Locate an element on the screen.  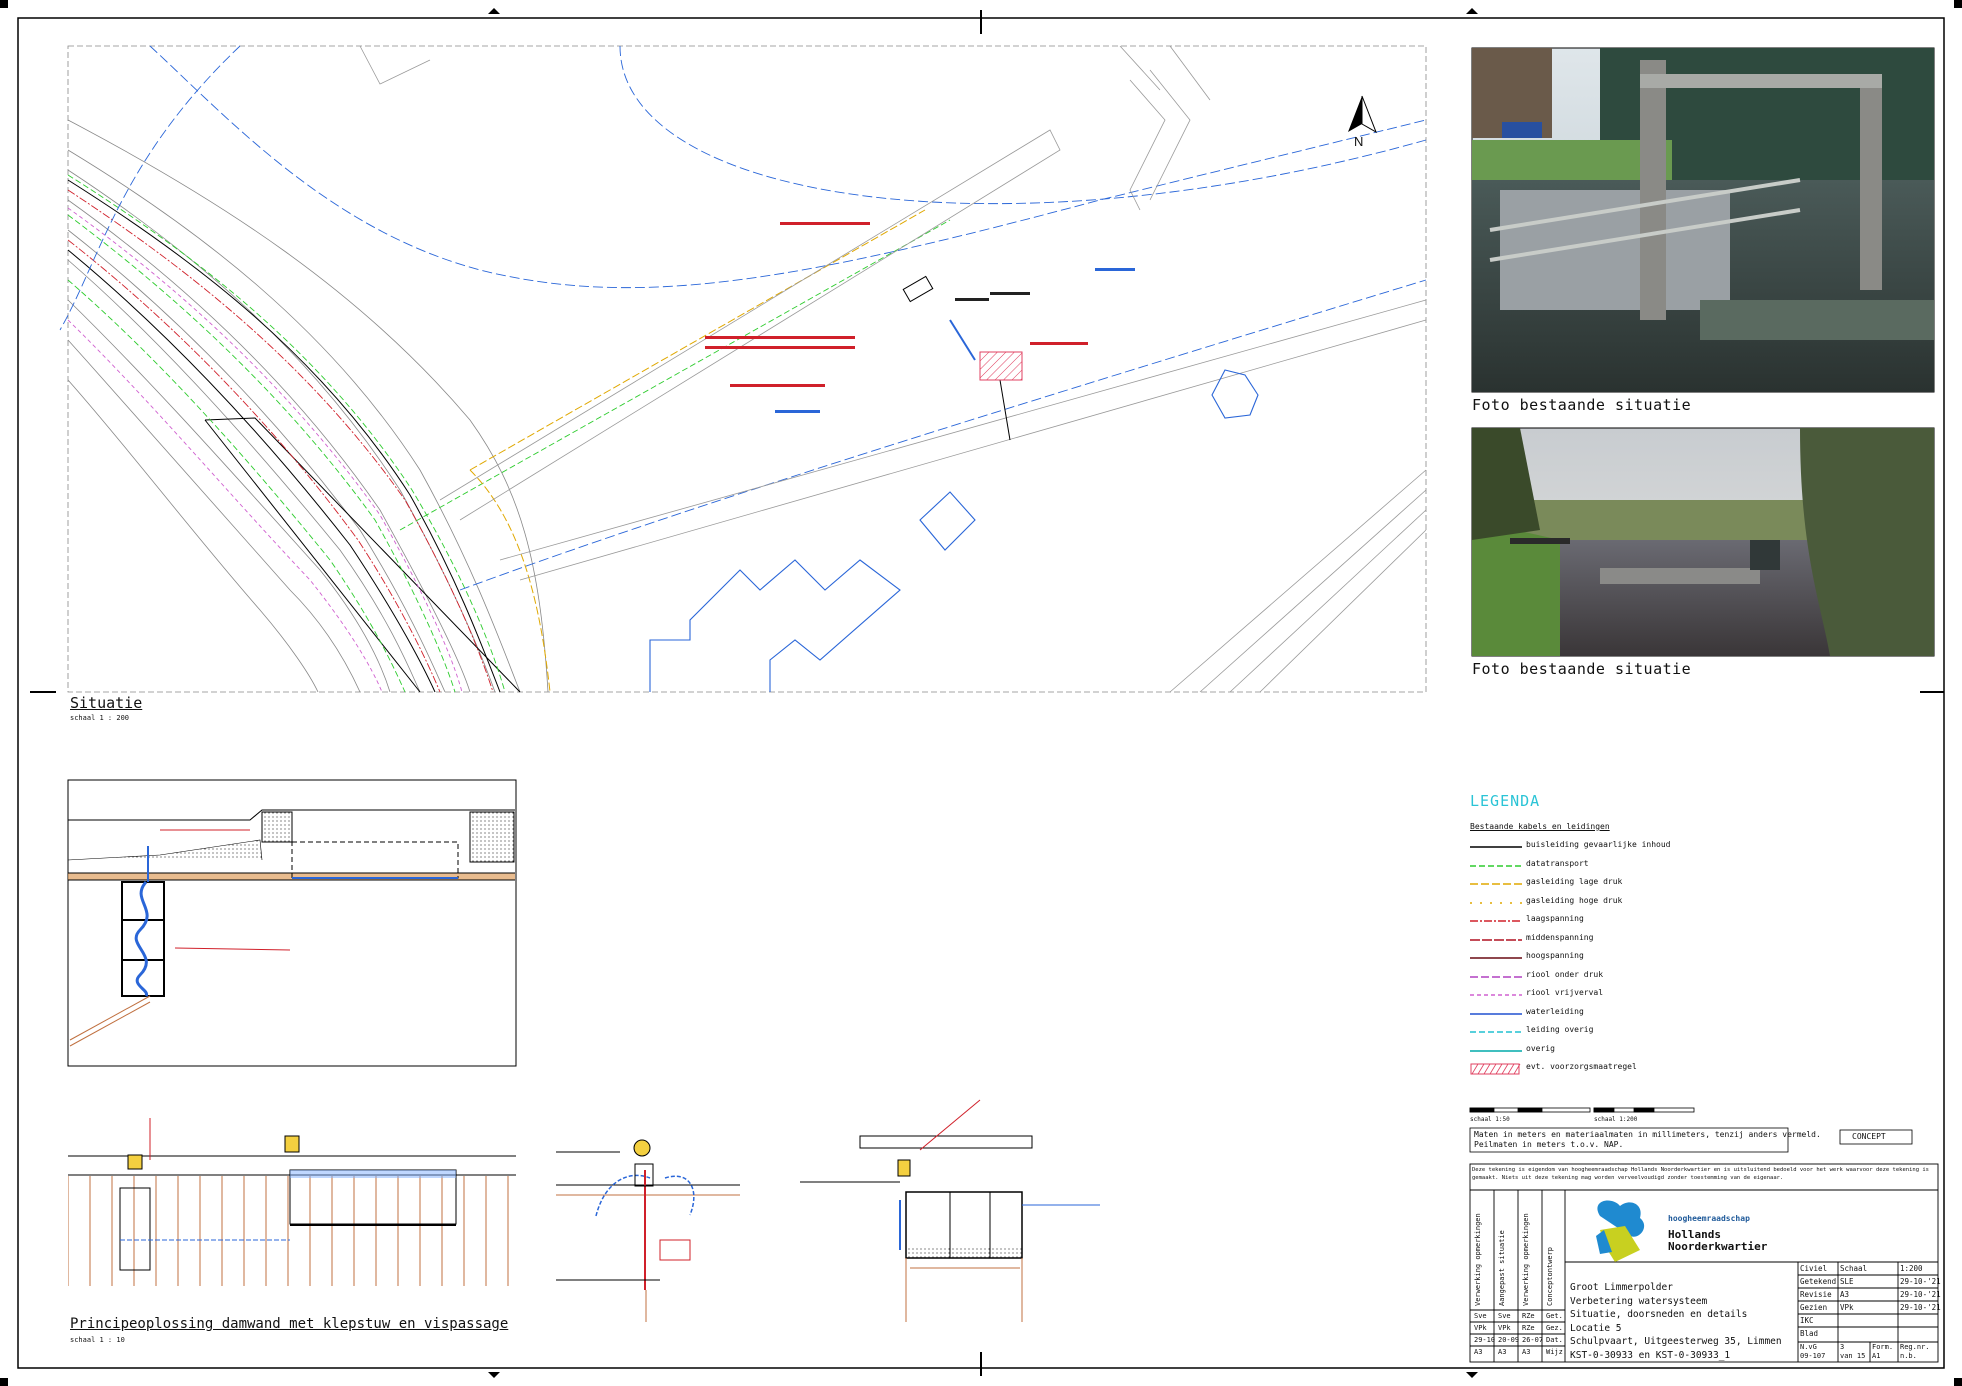
legend-item: datatransport is located at coordinates (1620, 866).